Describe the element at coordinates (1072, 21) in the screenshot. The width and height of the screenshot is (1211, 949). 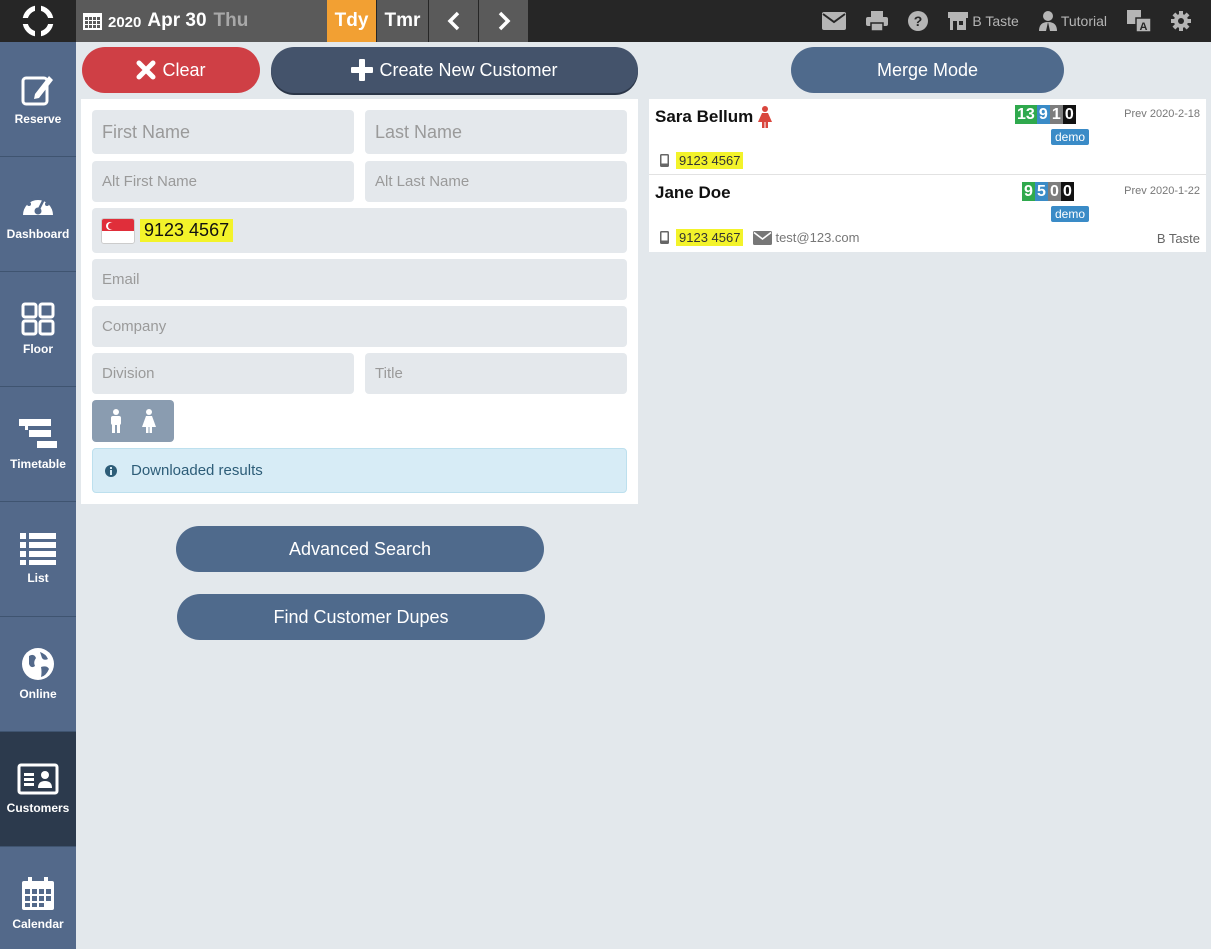
I see `tutorial-button: Tutorial` at that location.